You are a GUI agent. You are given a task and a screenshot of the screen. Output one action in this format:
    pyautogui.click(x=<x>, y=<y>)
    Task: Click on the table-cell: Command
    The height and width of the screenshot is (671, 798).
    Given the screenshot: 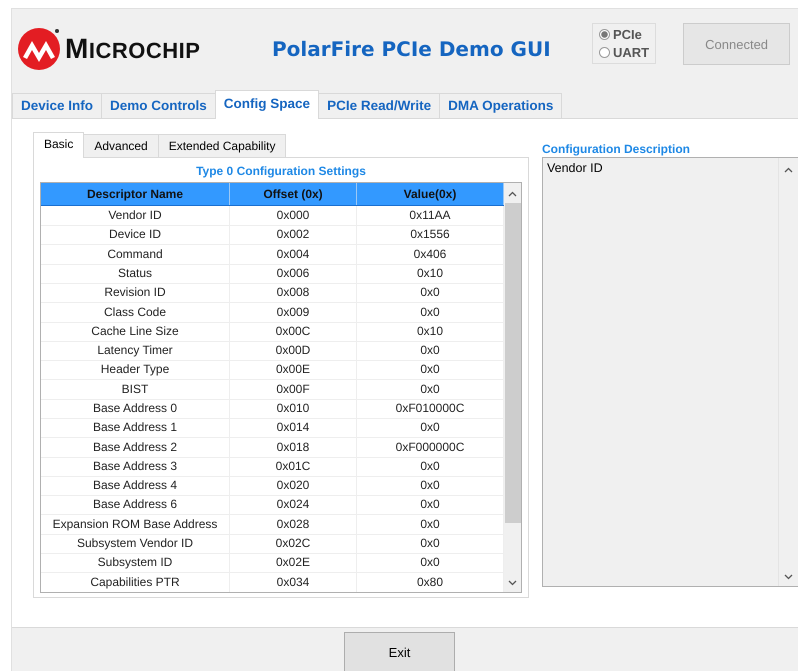 What is the action you would take?
    pyautogui.click(x=135, y=254)
    